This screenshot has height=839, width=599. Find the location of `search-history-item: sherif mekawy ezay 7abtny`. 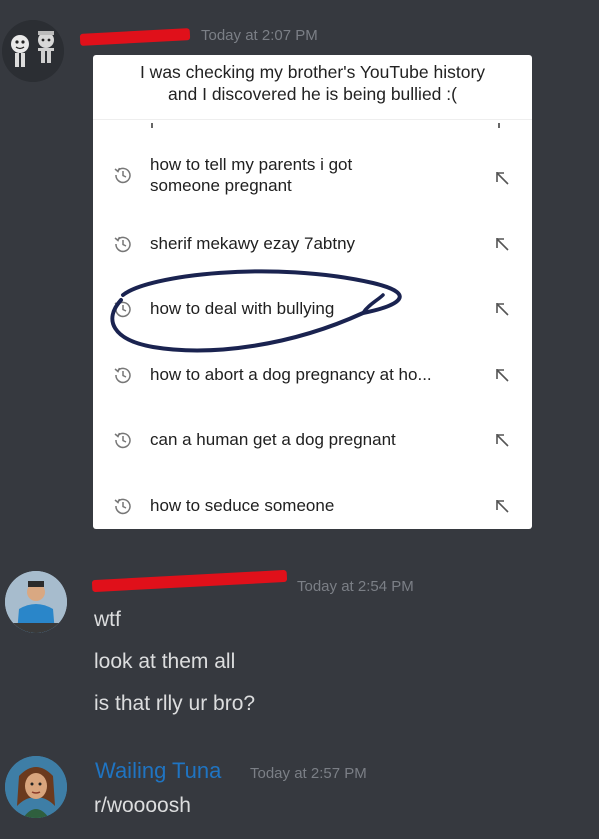

search-history-item: sherif mekawy ezay 7abtny is located at coordinates (312, 244).